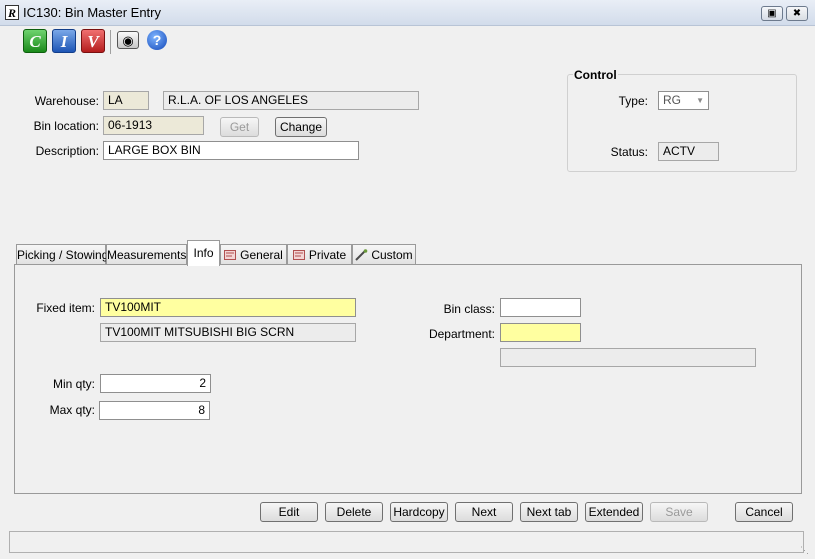 The height and width of the screenshot is (559, 815). I want to click on restore-button: ▣, so click(772, 13).